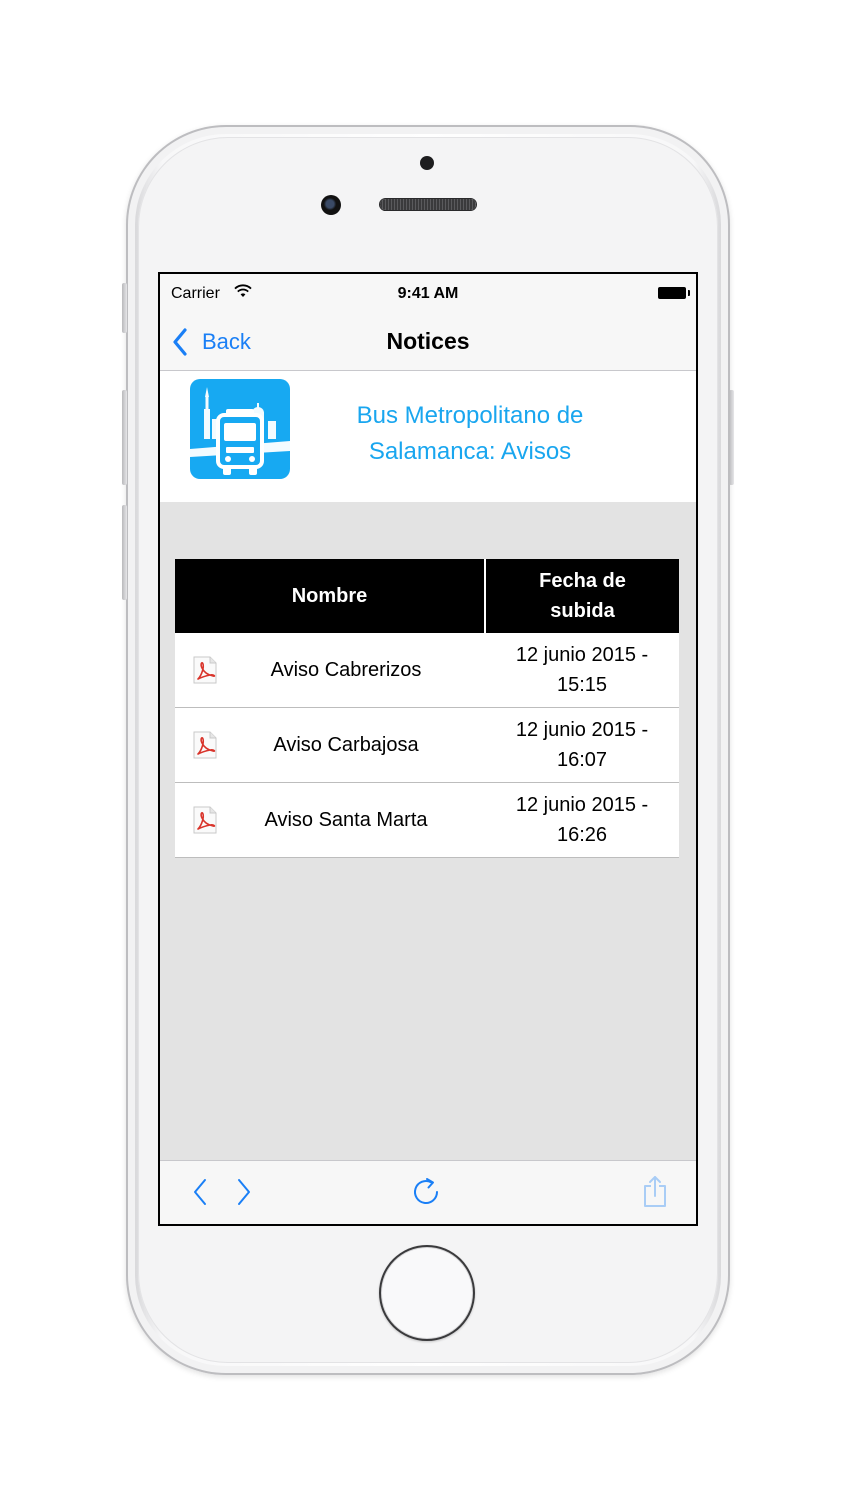 This screenshot has width=856, height=1500. What do you see at coordinates (427, 163) in the screenshot?
I see `proximity-sensor` at bounding box center [427, 163].